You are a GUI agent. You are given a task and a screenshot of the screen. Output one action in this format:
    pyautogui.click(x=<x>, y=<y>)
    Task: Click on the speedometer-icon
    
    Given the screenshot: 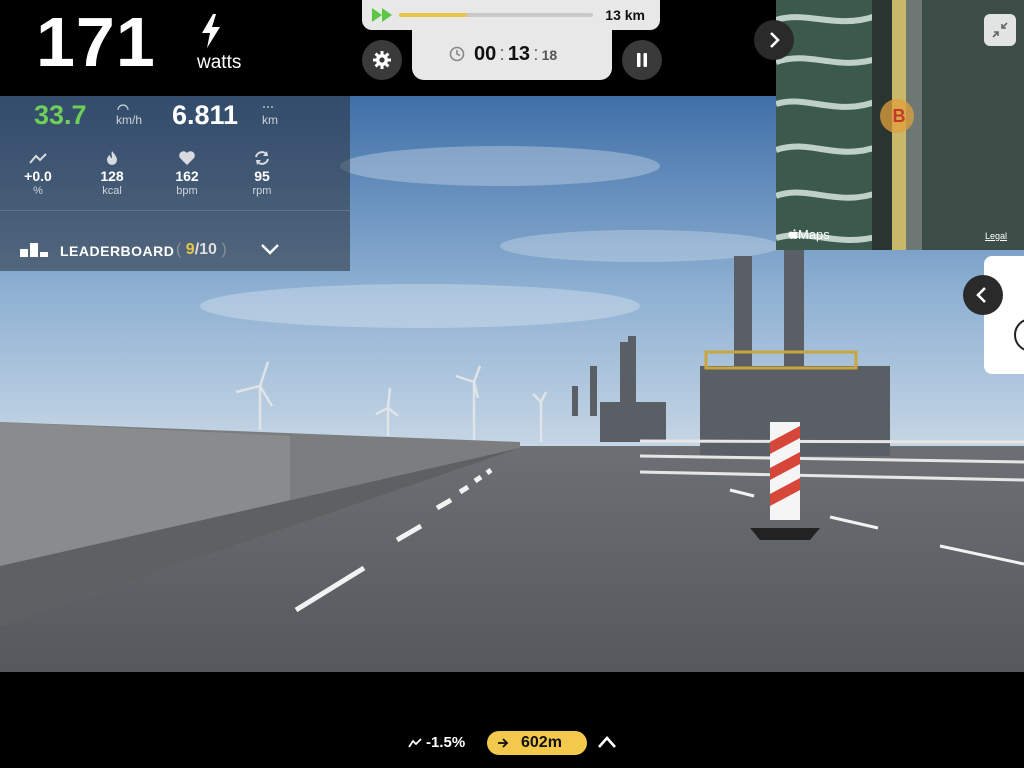 What is the action you would take?
    pyautogui.click(x=123, y=107)
    